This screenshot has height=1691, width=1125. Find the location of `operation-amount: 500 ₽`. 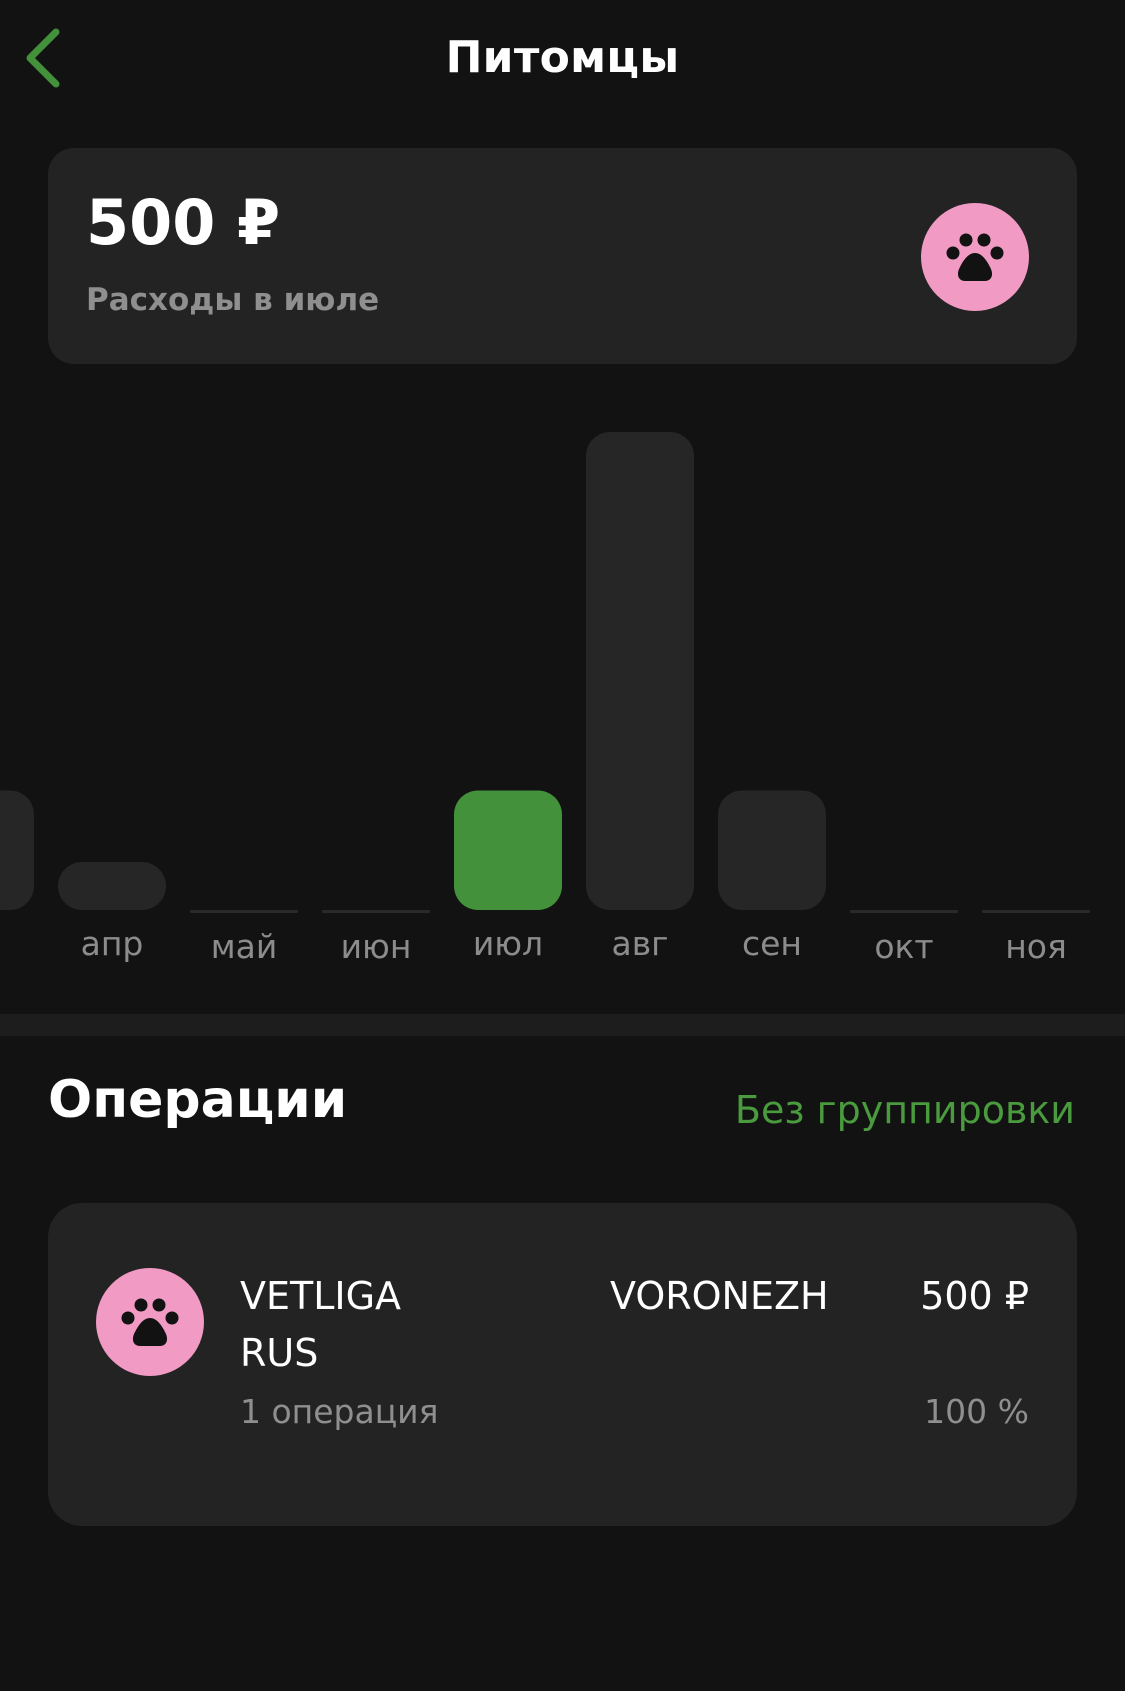

operation-amount: 500 ₽ is located at coordinates (974, 1296).